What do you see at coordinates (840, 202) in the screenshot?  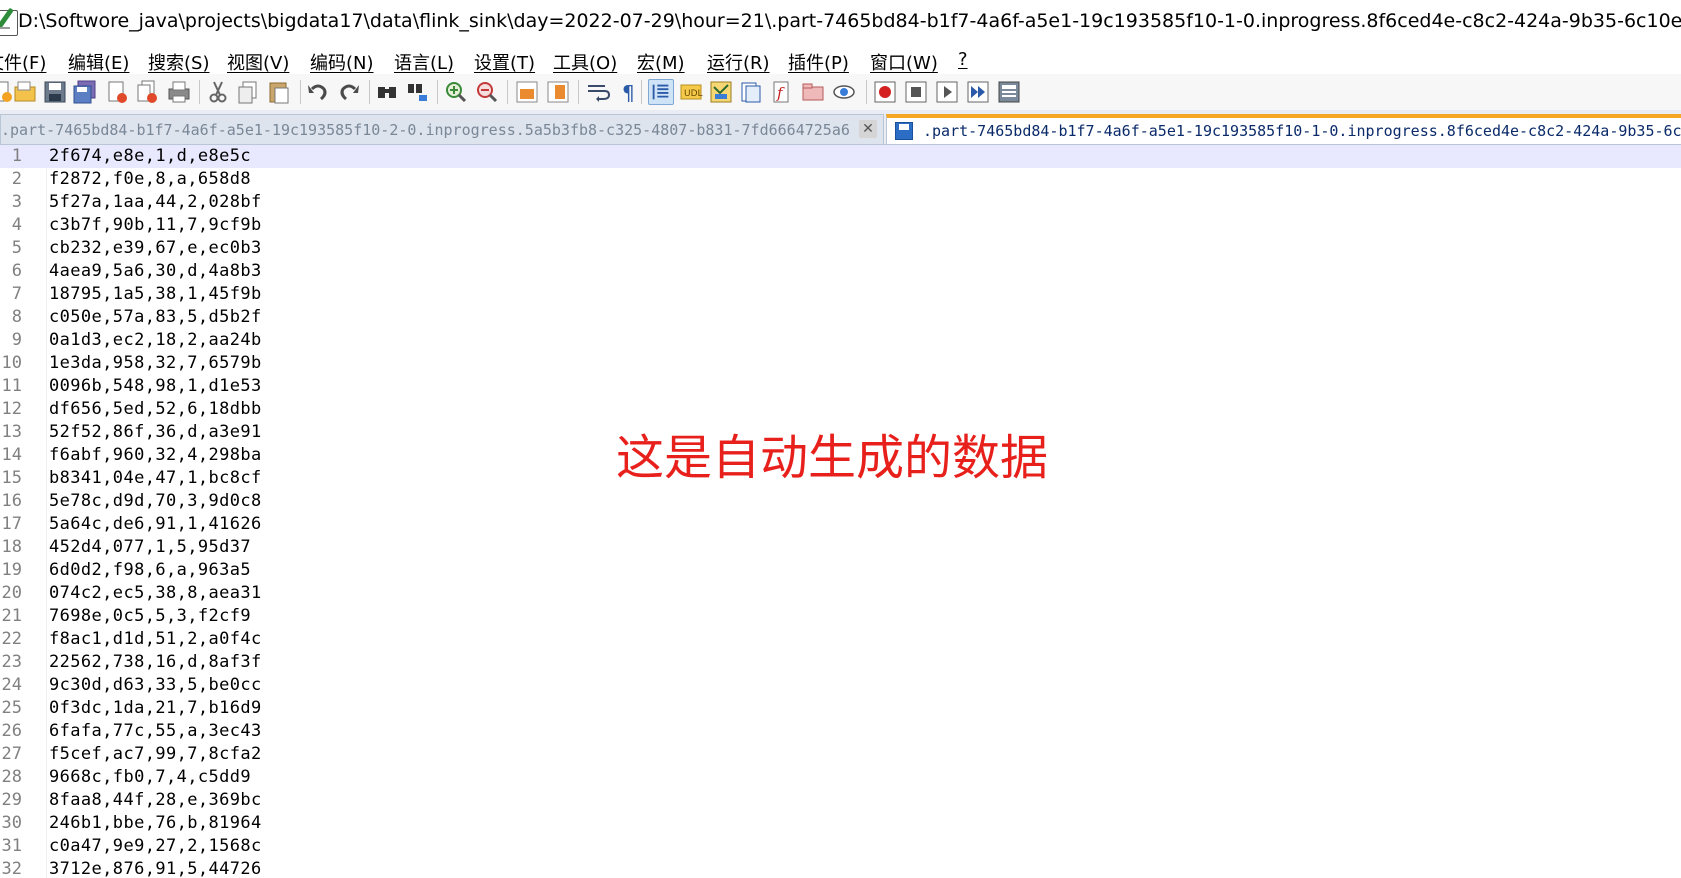 I see `editor-line: 3 5f27a,1aa,44,2,028bf` at bounding box center [840, 202].